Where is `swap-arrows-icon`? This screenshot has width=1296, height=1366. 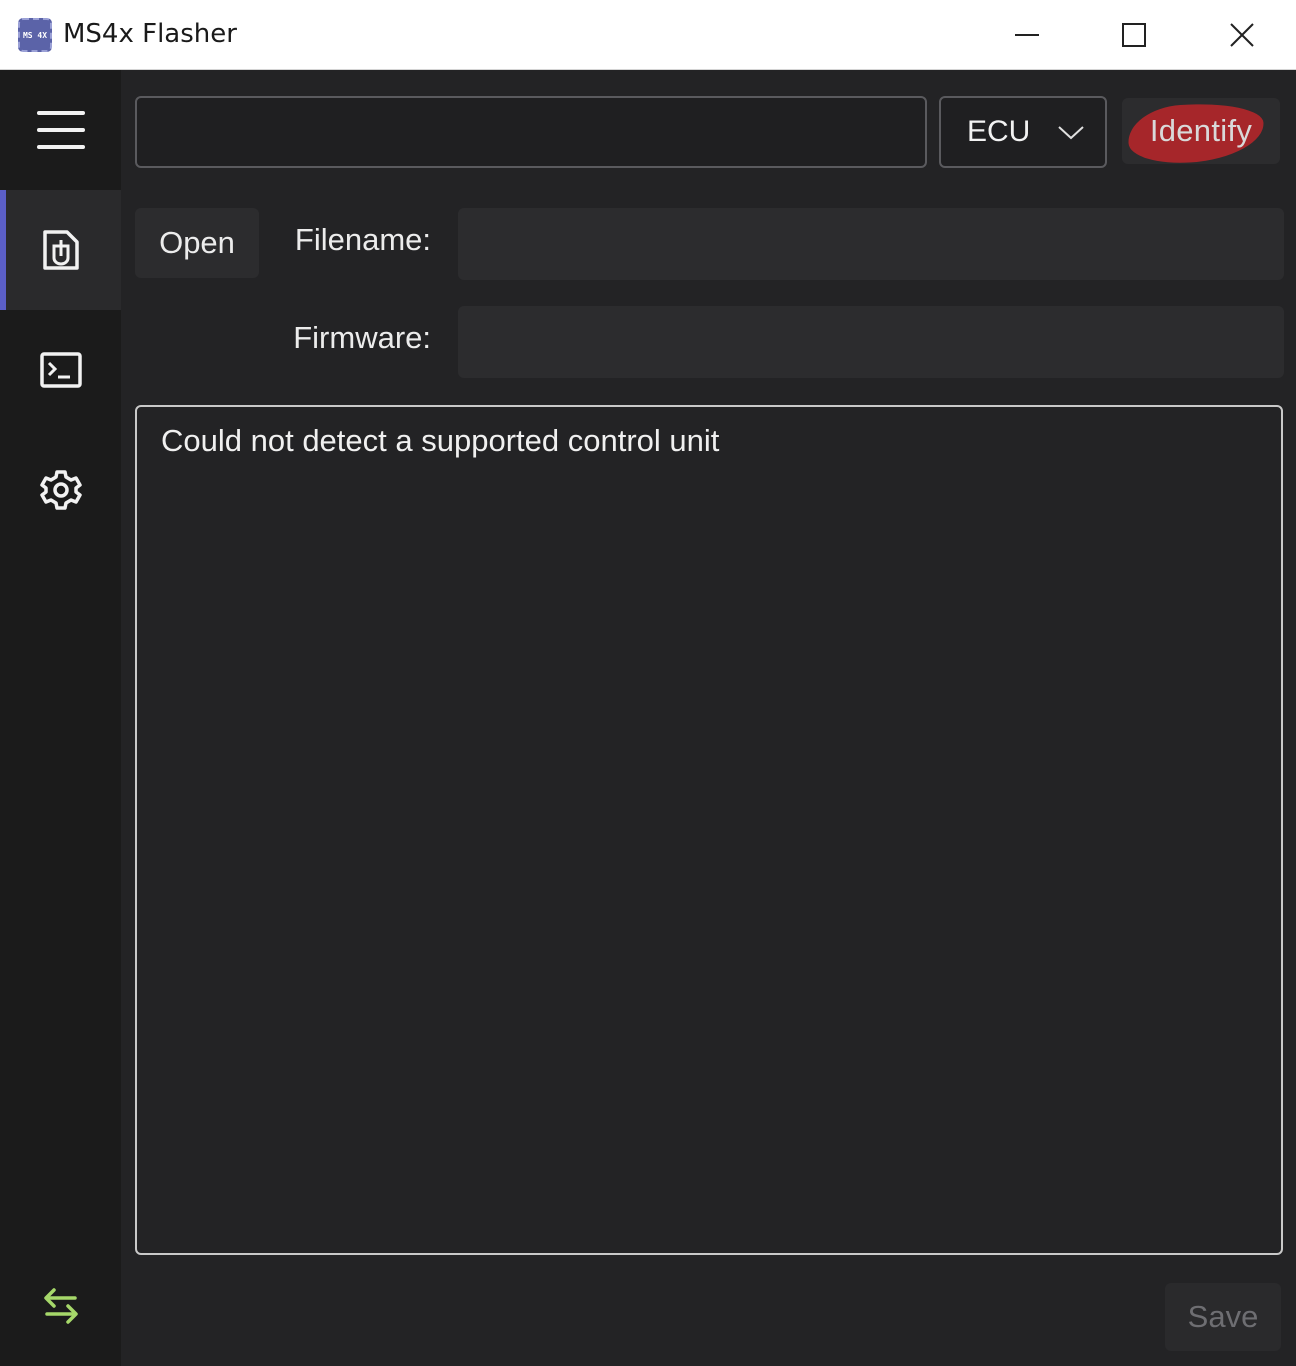
swap-arrows-icon is located at coordinates (60, 1306).